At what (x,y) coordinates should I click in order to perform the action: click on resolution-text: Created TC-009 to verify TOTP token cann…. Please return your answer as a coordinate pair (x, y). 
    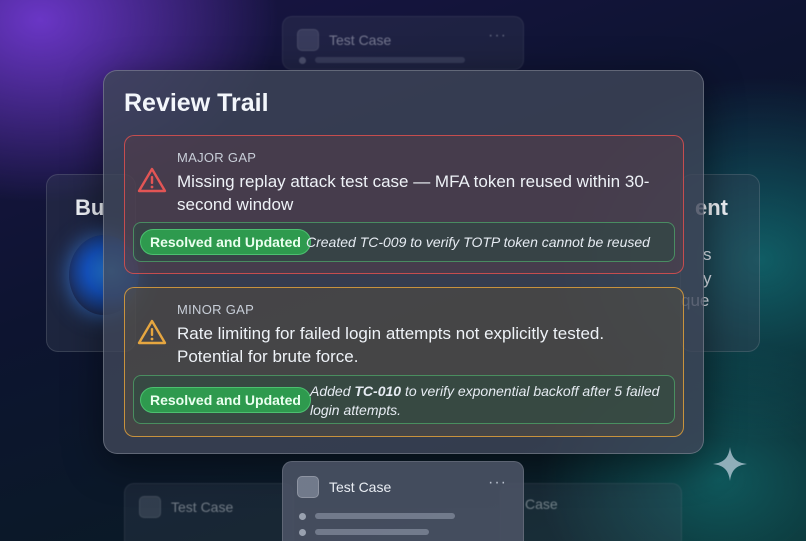
    Looking at the image, I should click on (478, 242).